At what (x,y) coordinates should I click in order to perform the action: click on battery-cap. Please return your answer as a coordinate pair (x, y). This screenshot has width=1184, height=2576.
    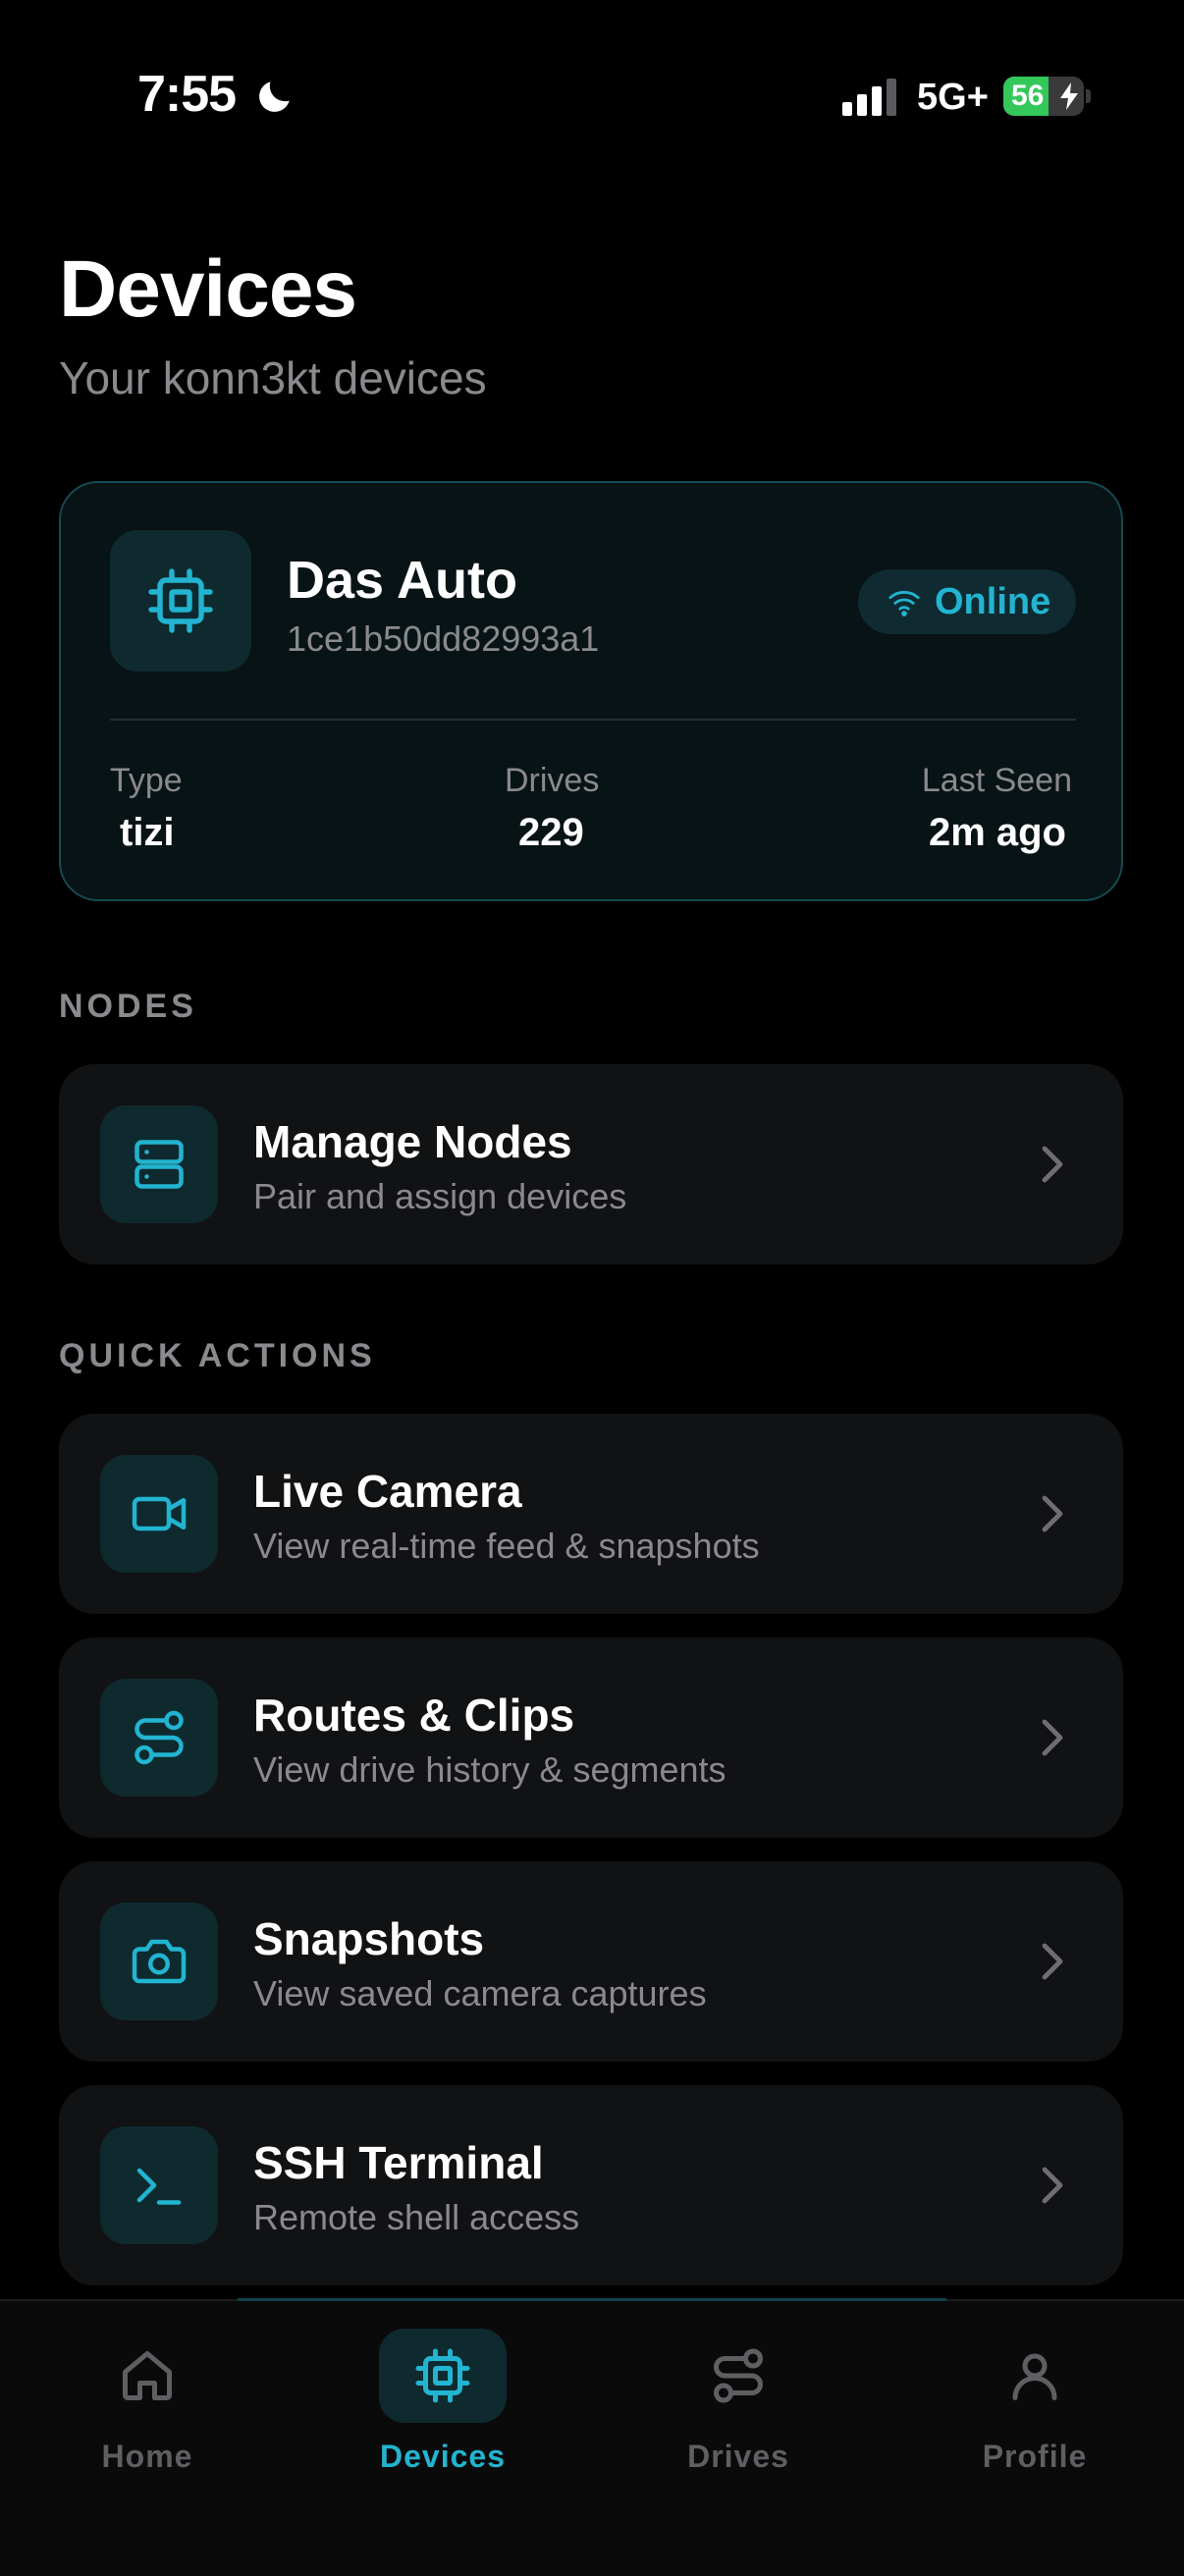
    Looking at the image, I should click on (1088, 96).